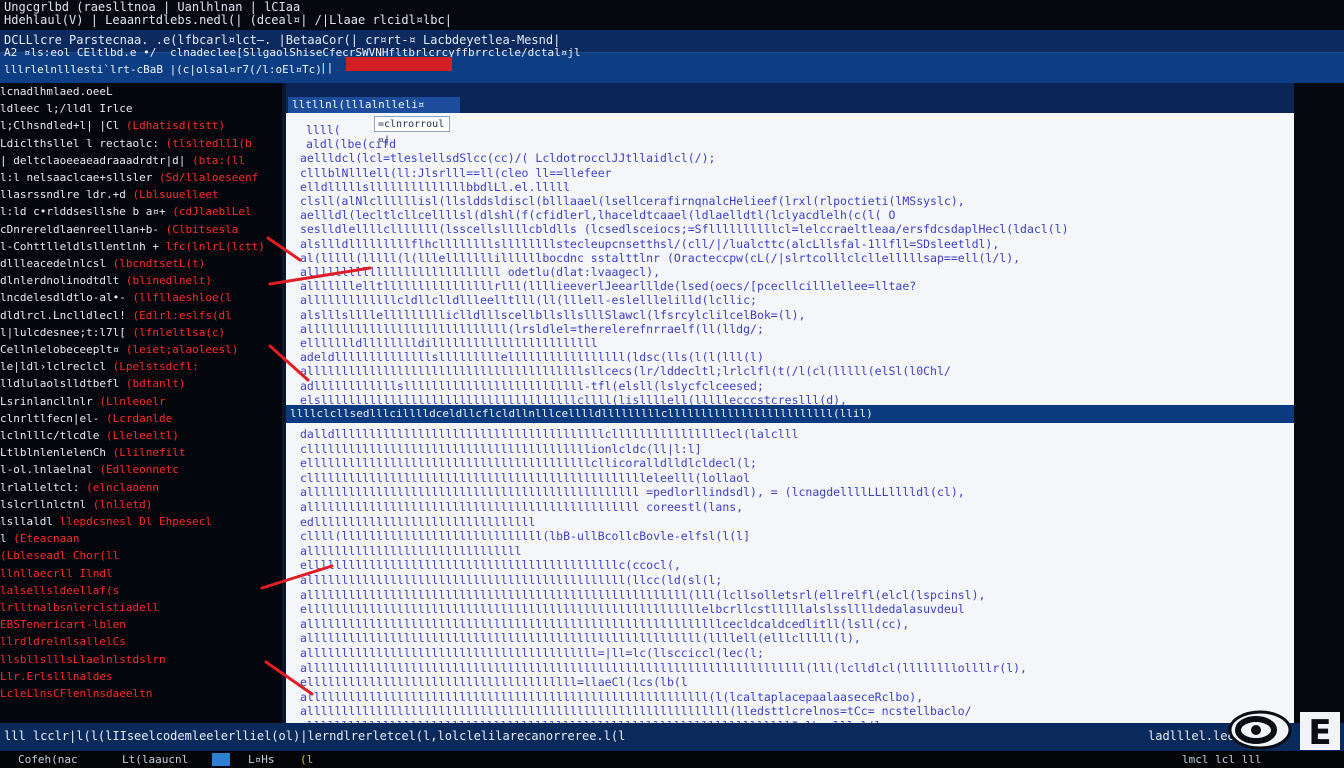 This screenshot has width=1344, height=768. I want to click on code-line: alllllllllllllllllllllllllllllll, so click(411, 551).